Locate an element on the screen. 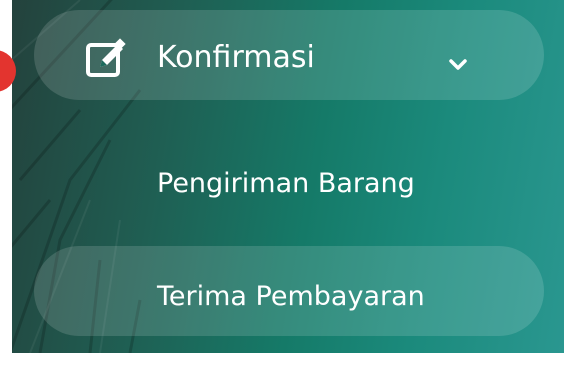 The image size is (564, 366). chevron-down-icon is located at coordinates (458, 65).